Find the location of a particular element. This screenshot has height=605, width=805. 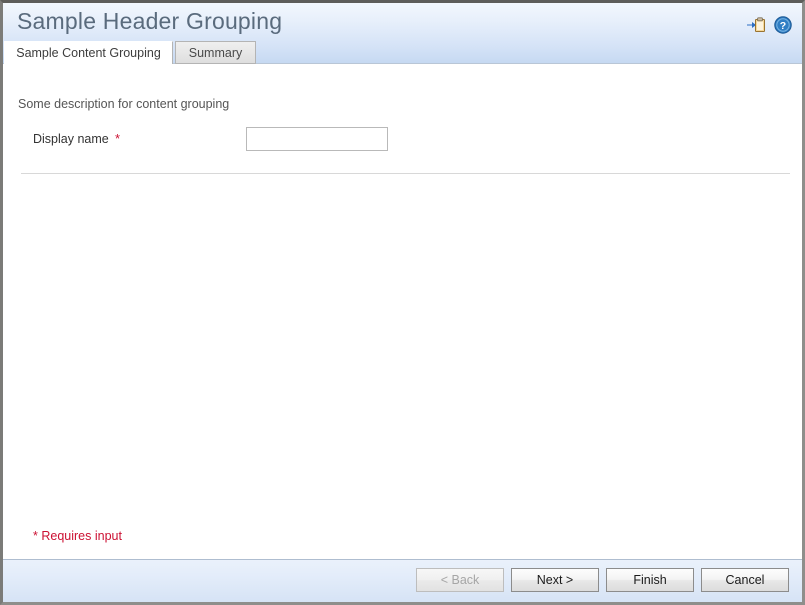

tab-summary: Summary is located at coordinates (215, 52).